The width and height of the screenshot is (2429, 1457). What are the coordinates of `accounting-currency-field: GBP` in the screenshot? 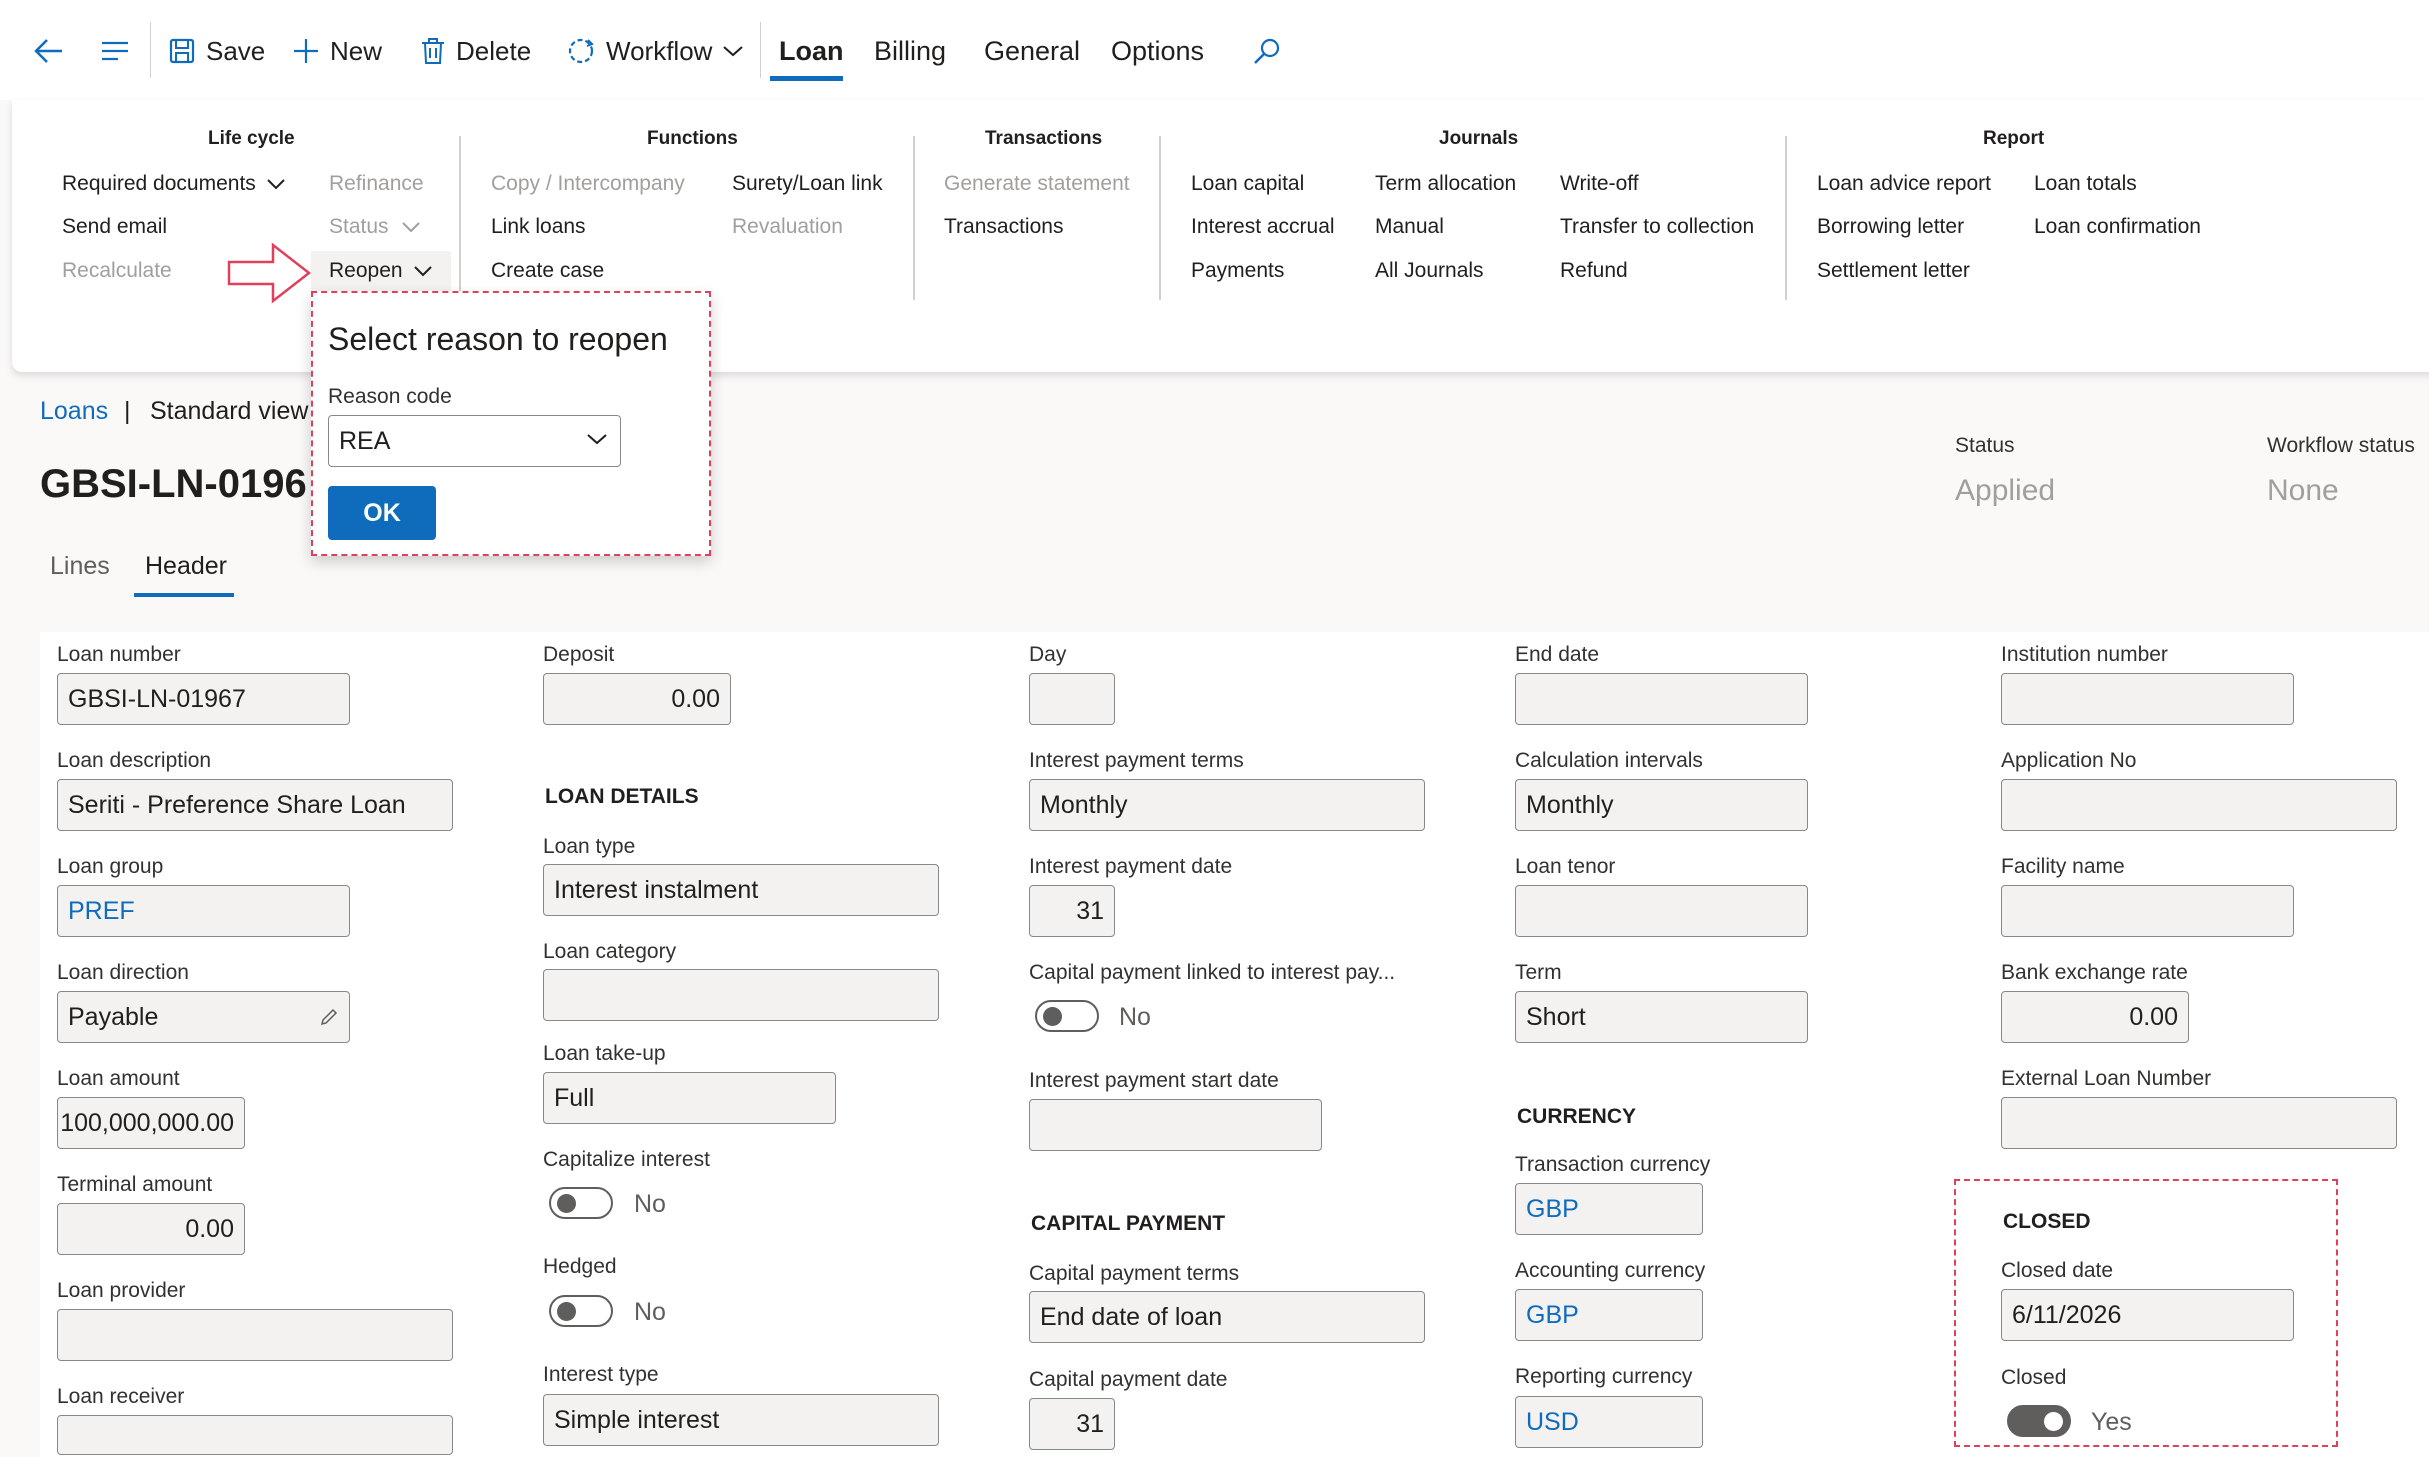 It's located at (1609, 1315).